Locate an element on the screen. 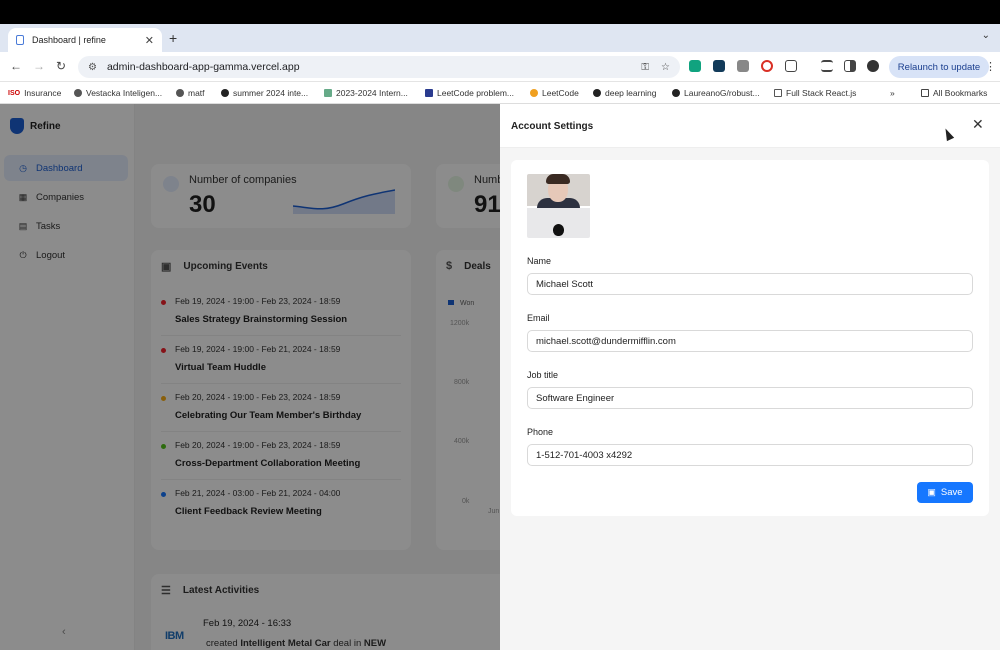  job-title-field is located at coordinates (750, 398).